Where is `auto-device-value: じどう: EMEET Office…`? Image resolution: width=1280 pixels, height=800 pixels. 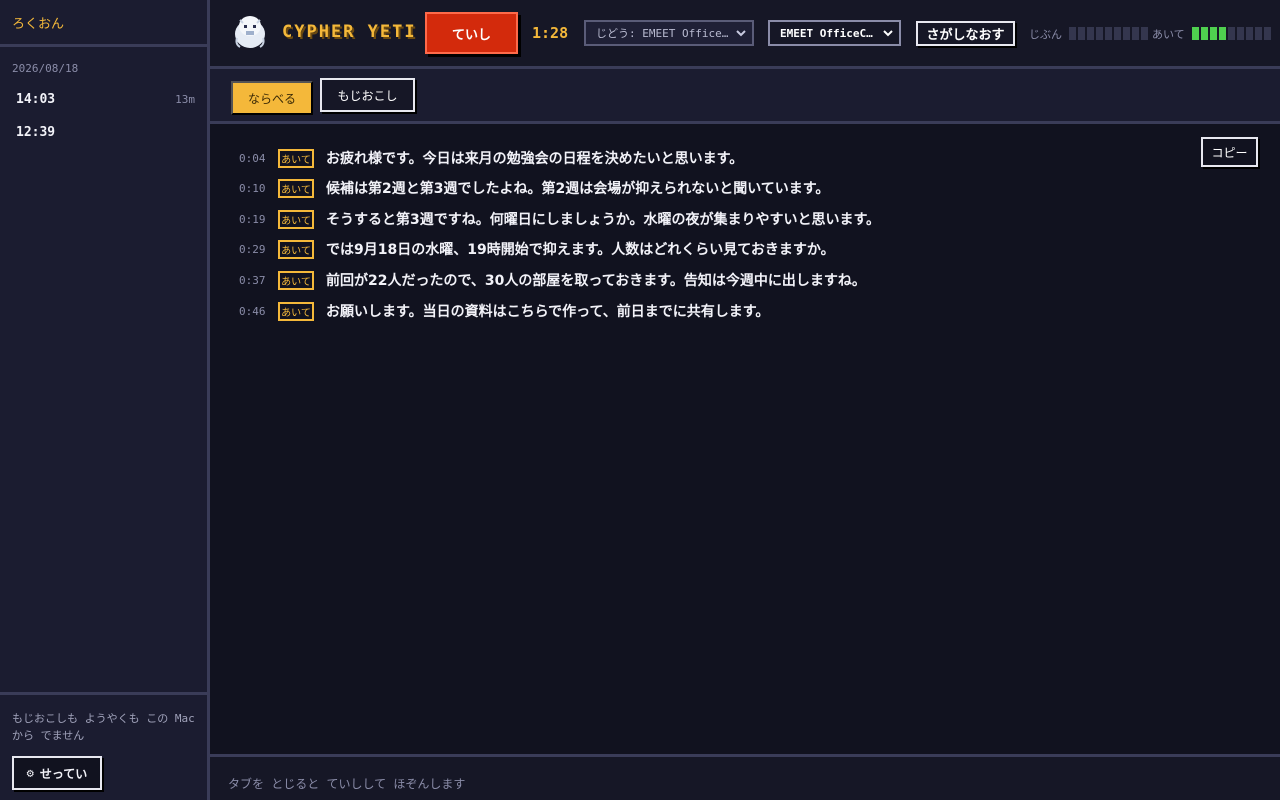 auto-device-value: じどう: EMEET Office… is located at coordinates (662, 33).